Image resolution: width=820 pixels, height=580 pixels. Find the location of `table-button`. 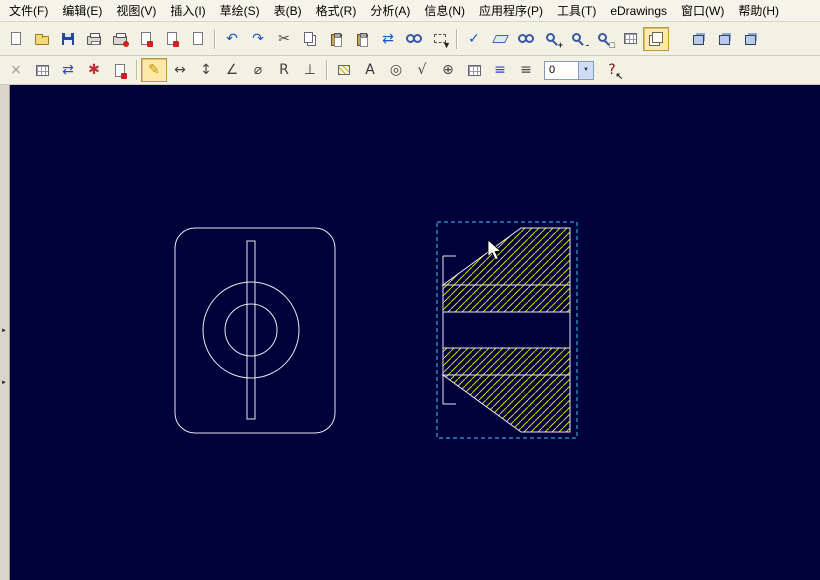

table-button is located at coordinates (474, 70).